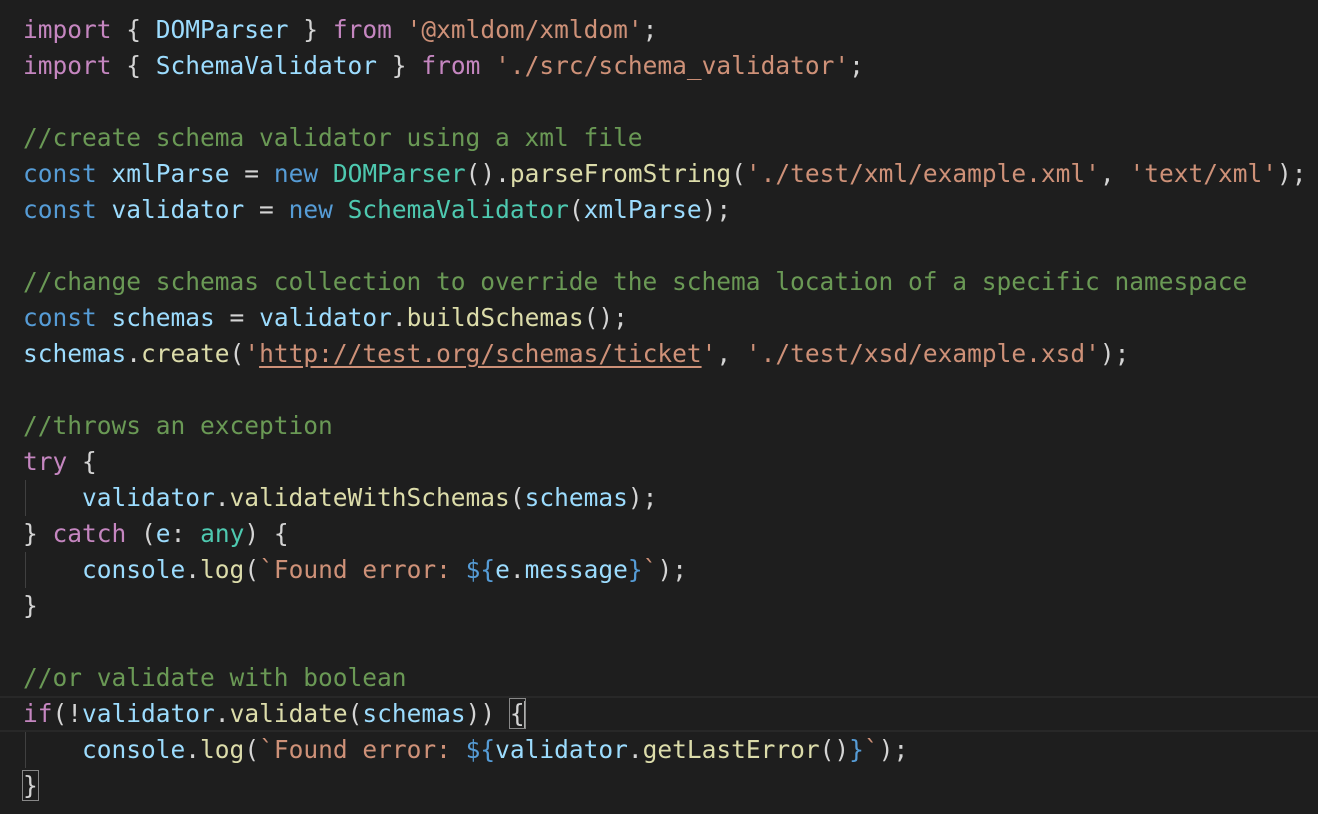 The height and width of the screenshot is (814, 1318). I want to click on code-token: e, so click(502, 569).